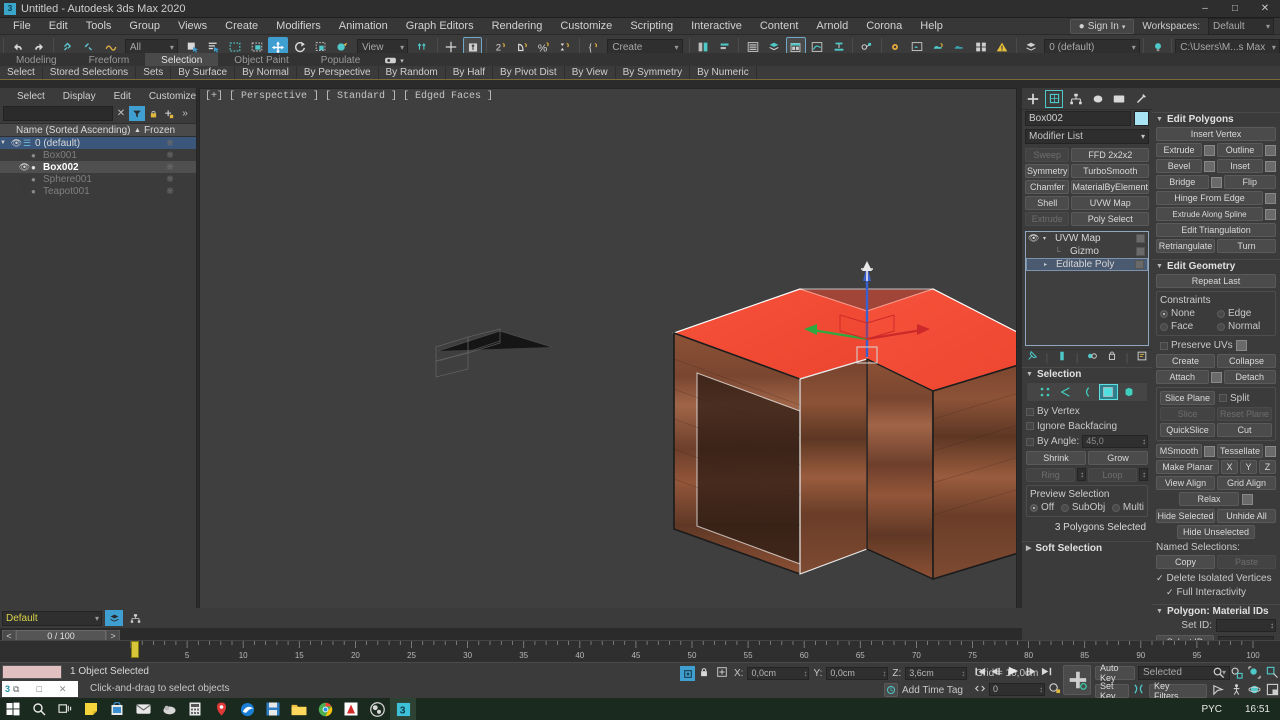  I want to click on make-planar-x-button: X, so click(1229, 467).